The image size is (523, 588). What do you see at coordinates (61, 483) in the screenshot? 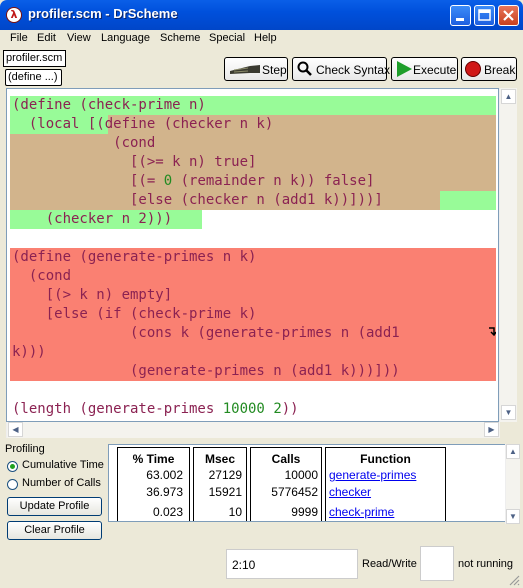
I see `number-of-calls-label: Number of Calls` at bounding box center [61, 483].